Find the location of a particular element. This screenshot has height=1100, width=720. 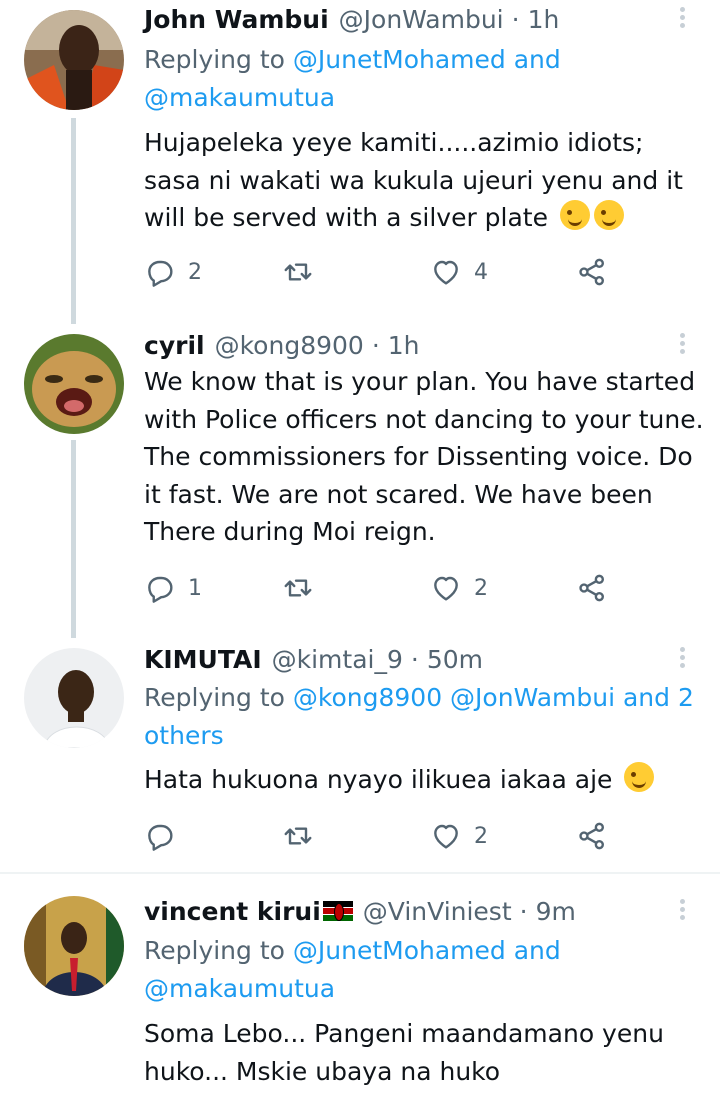

tweet-divider is located at coordinates (360, 873).